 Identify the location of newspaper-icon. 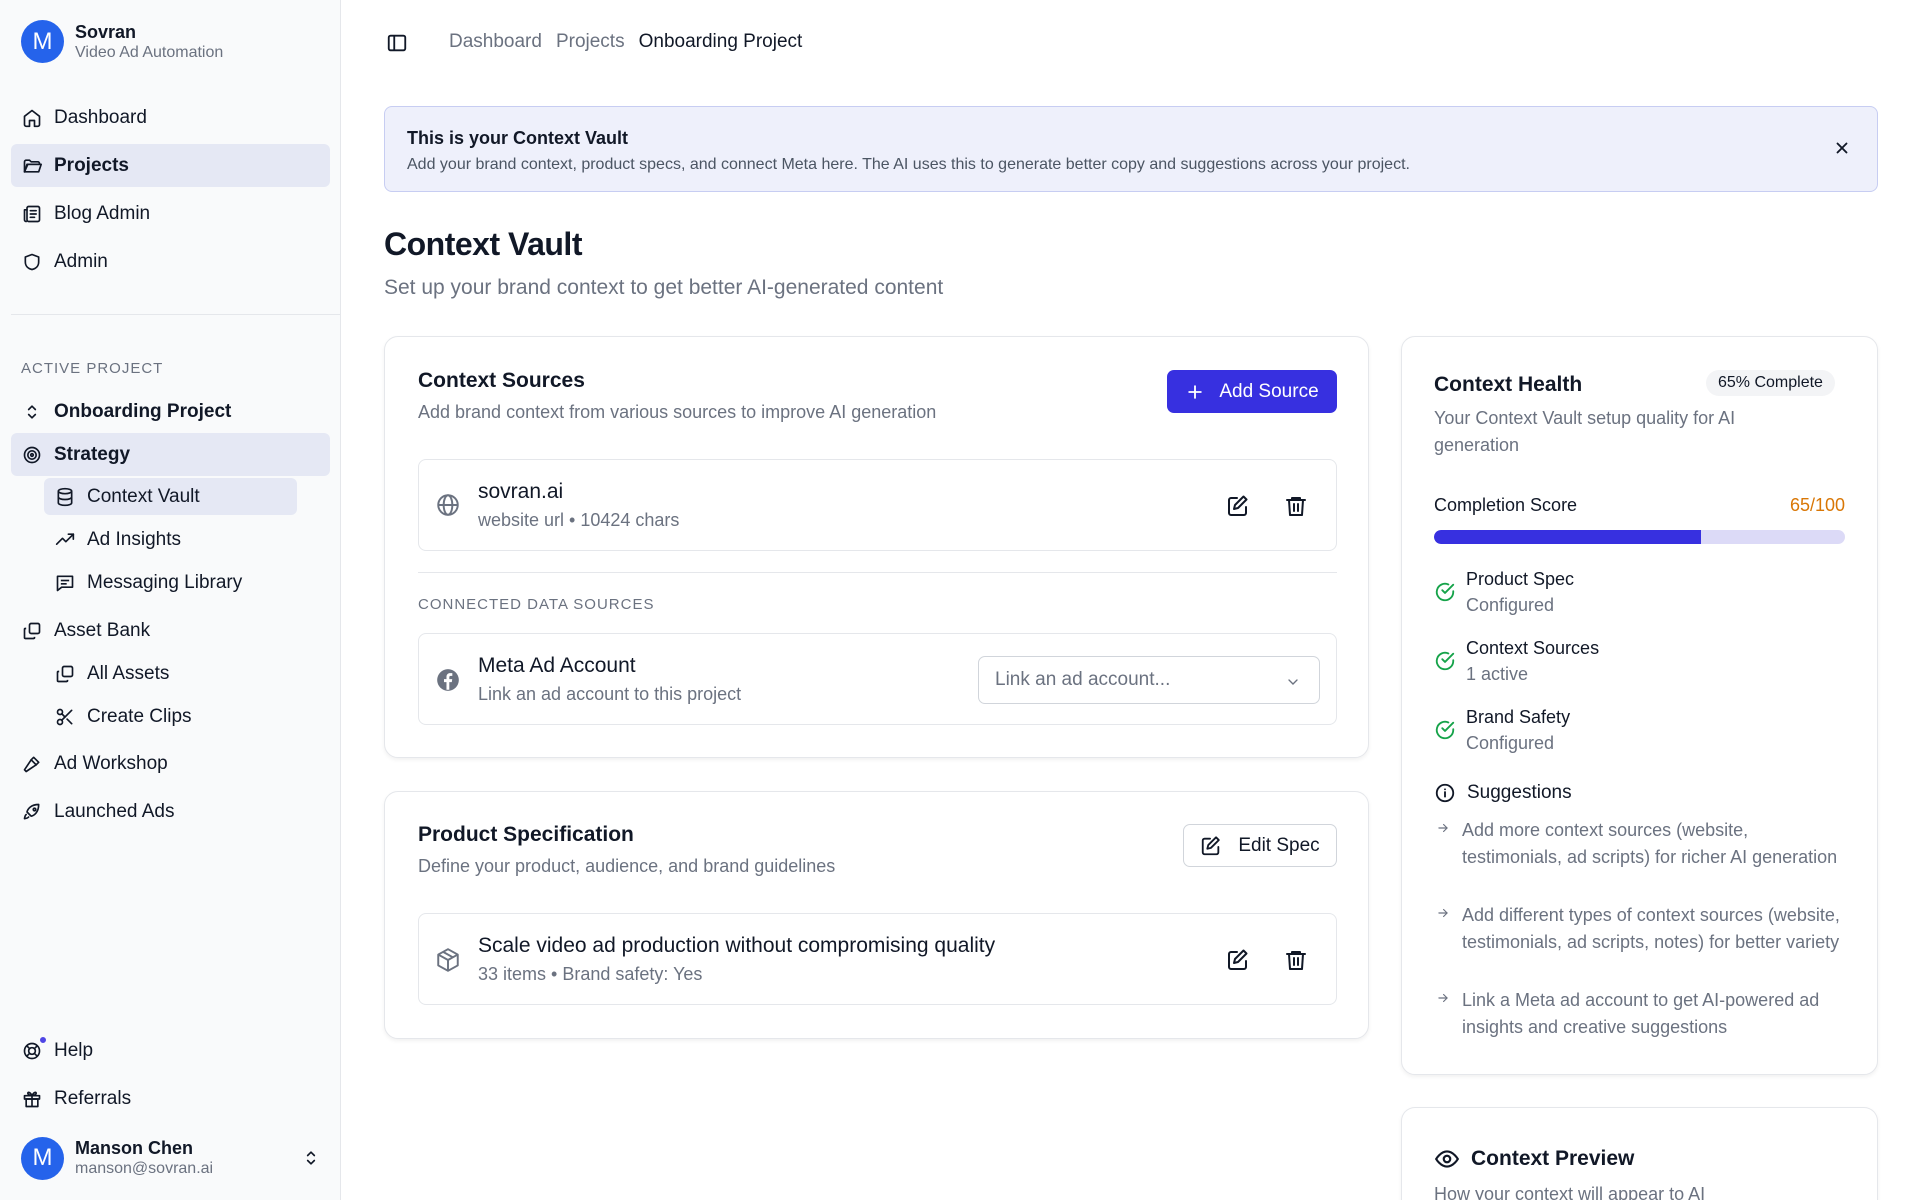
(32, 213).